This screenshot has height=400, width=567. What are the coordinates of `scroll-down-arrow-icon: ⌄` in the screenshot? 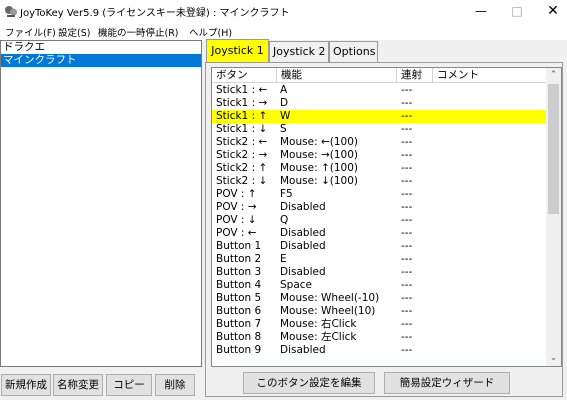 It's located at (553, 358).